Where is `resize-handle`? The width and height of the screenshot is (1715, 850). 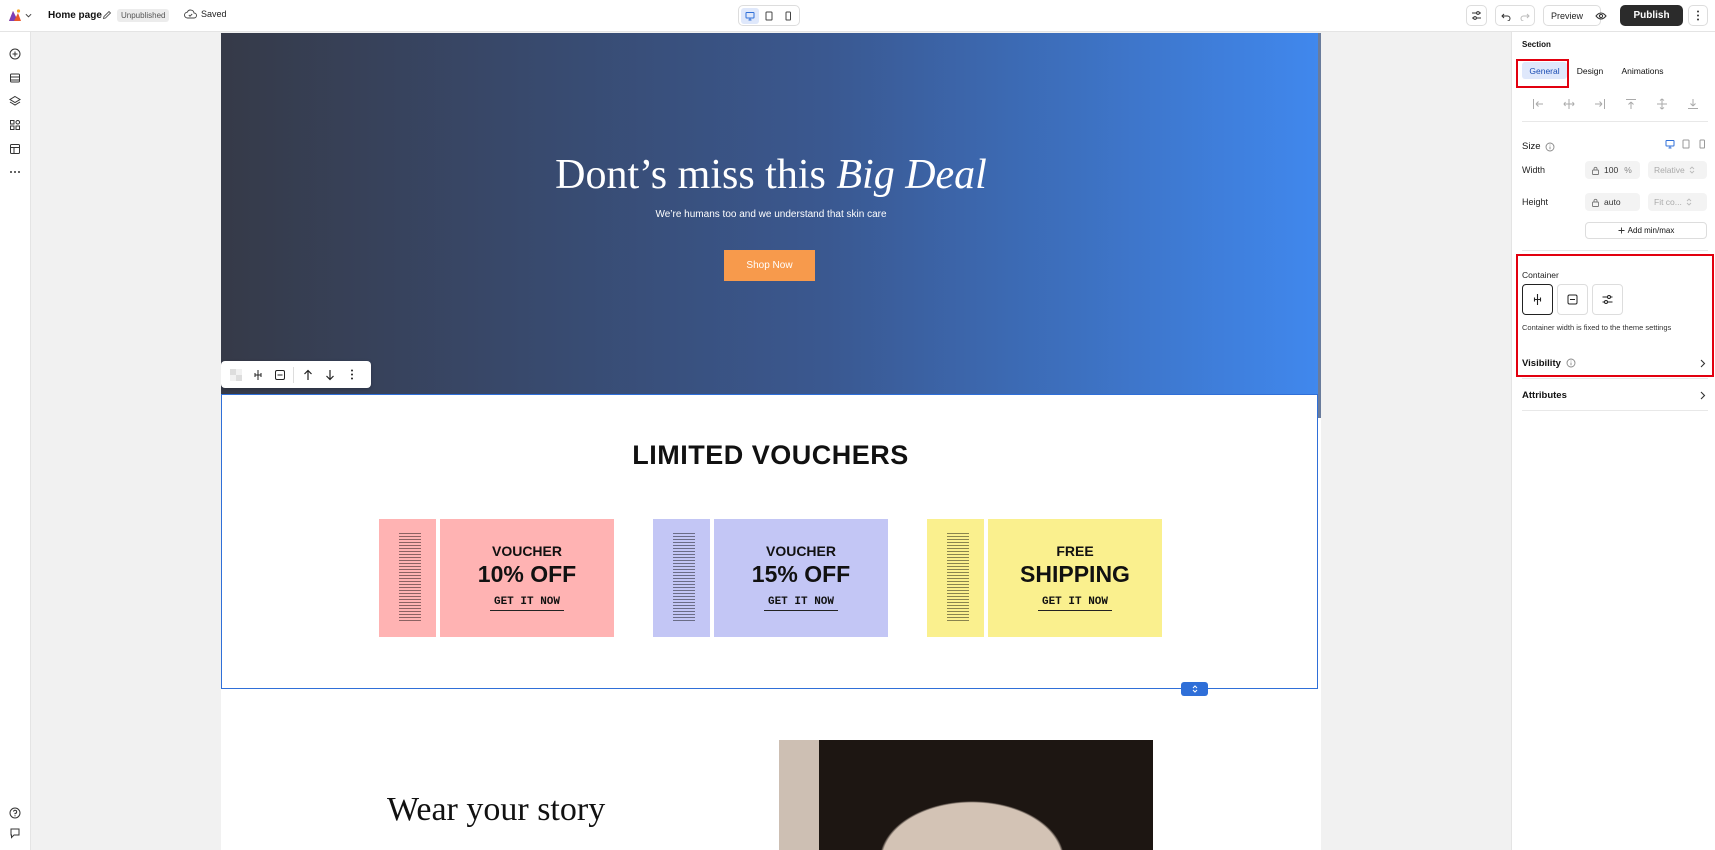 resize-handle is located at coordinates (1194, 689).